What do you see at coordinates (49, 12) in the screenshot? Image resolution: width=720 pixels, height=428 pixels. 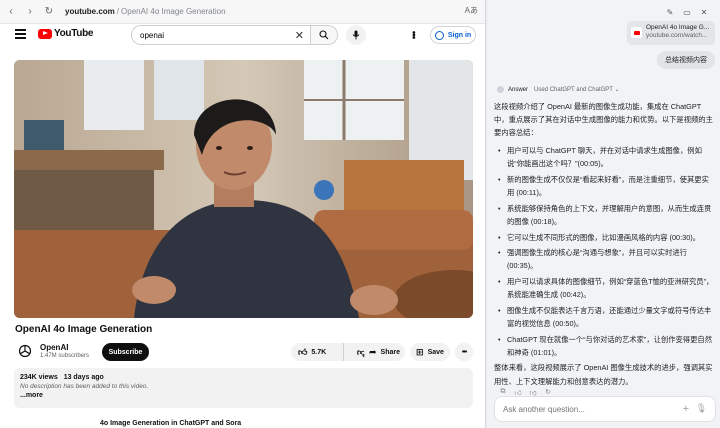 I see `reload-icon: ↻` at bounding box center [49, 12].